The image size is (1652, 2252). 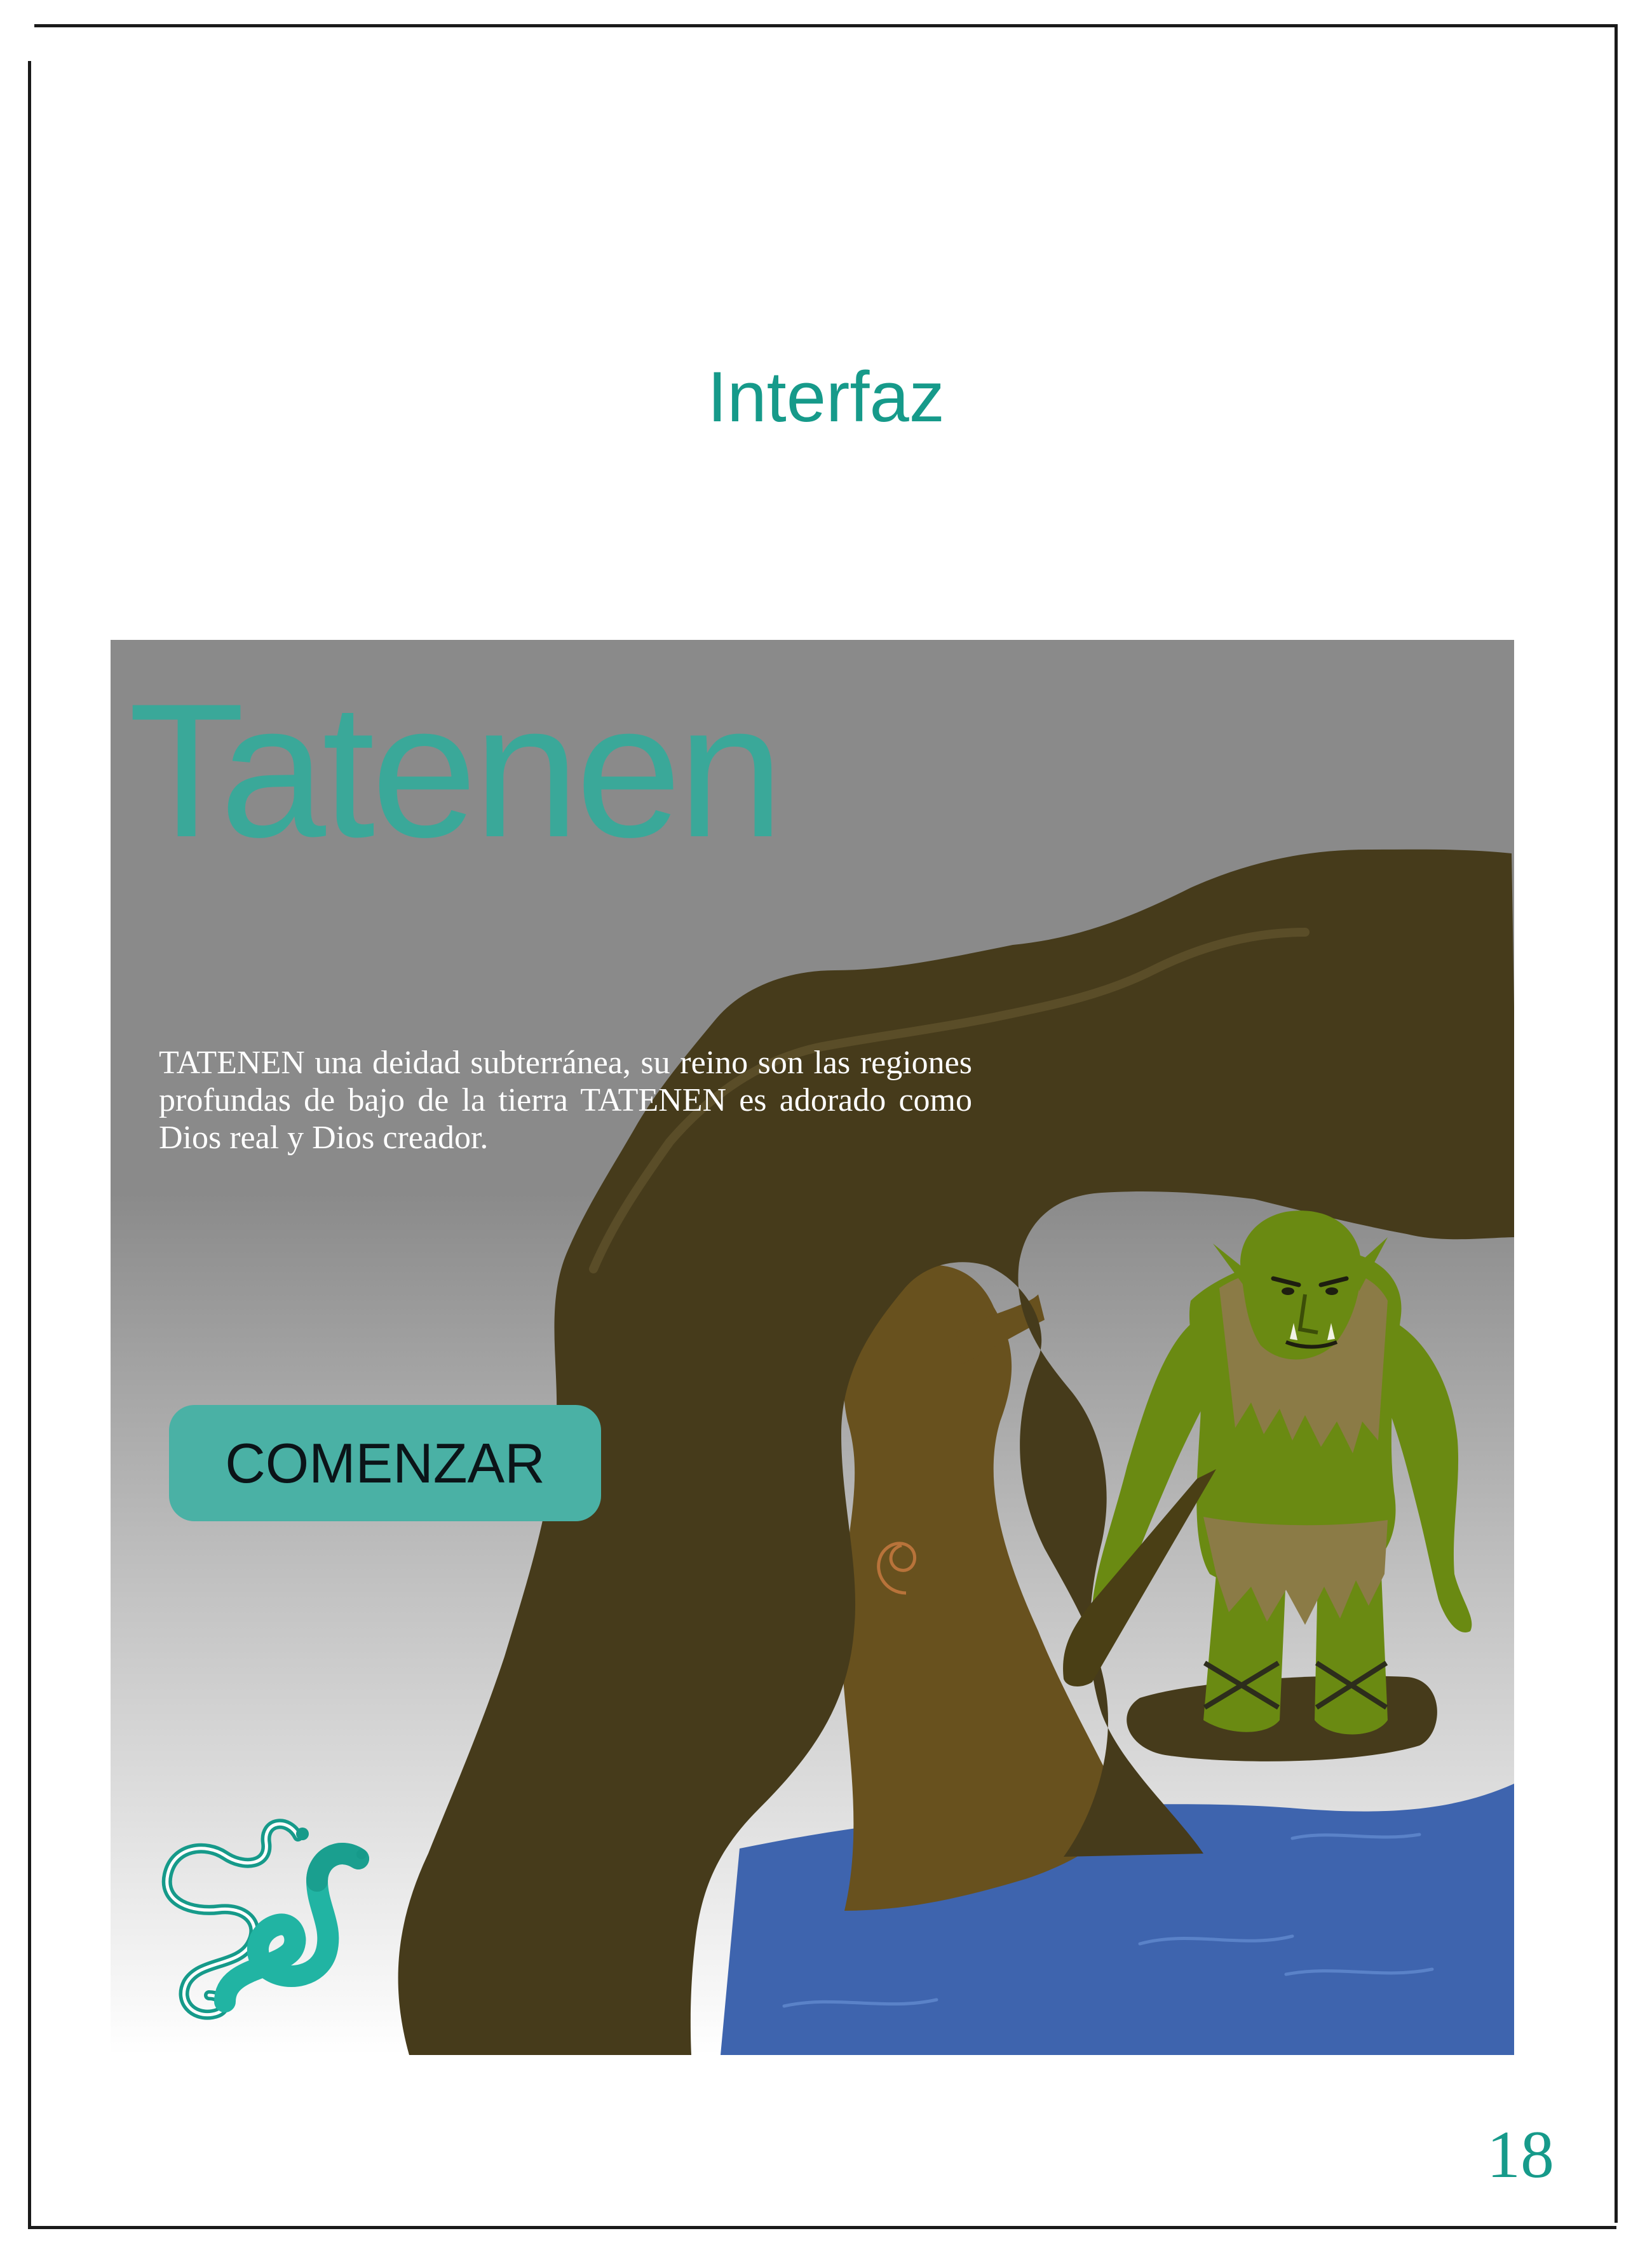 I want to click on snake-logo-icon, so click(x=265, y=1920).